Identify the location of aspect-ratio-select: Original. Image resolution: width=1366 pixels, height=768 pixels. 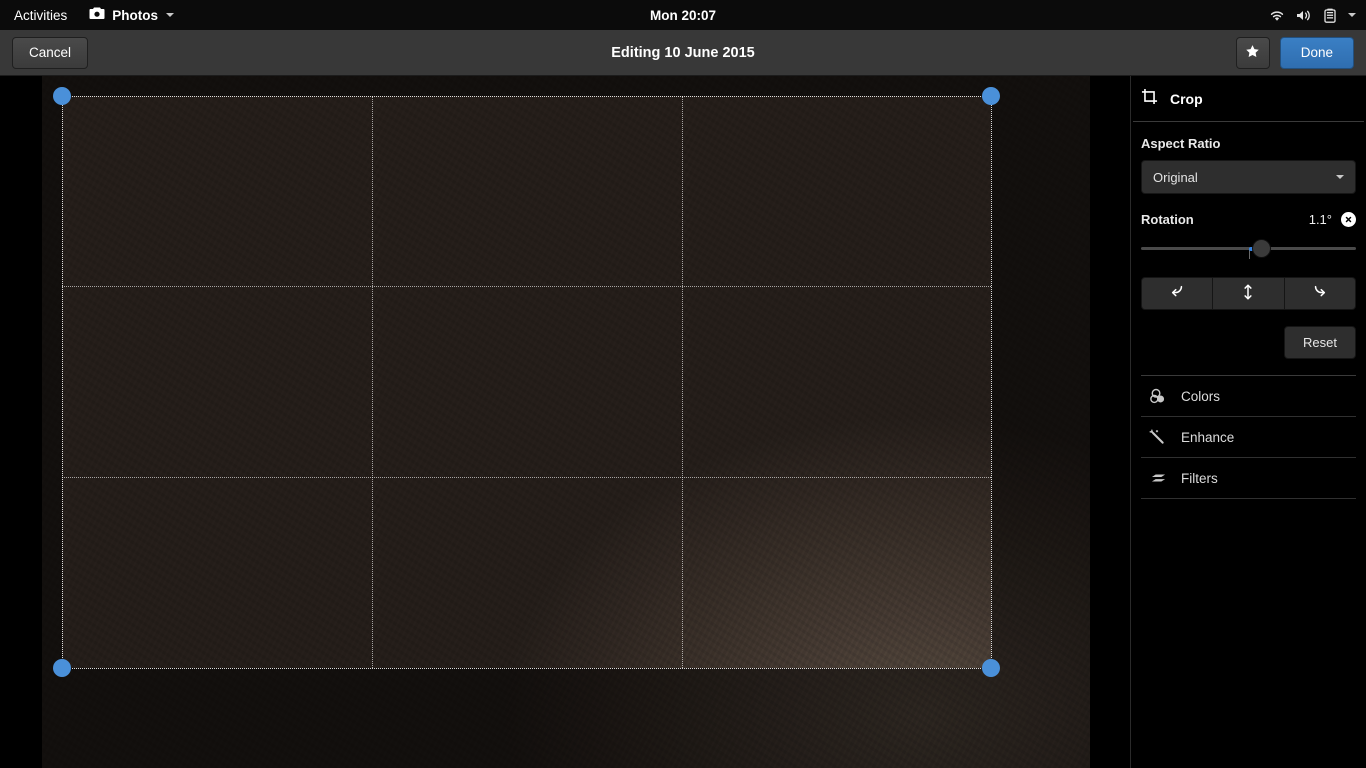
(1248, 177).